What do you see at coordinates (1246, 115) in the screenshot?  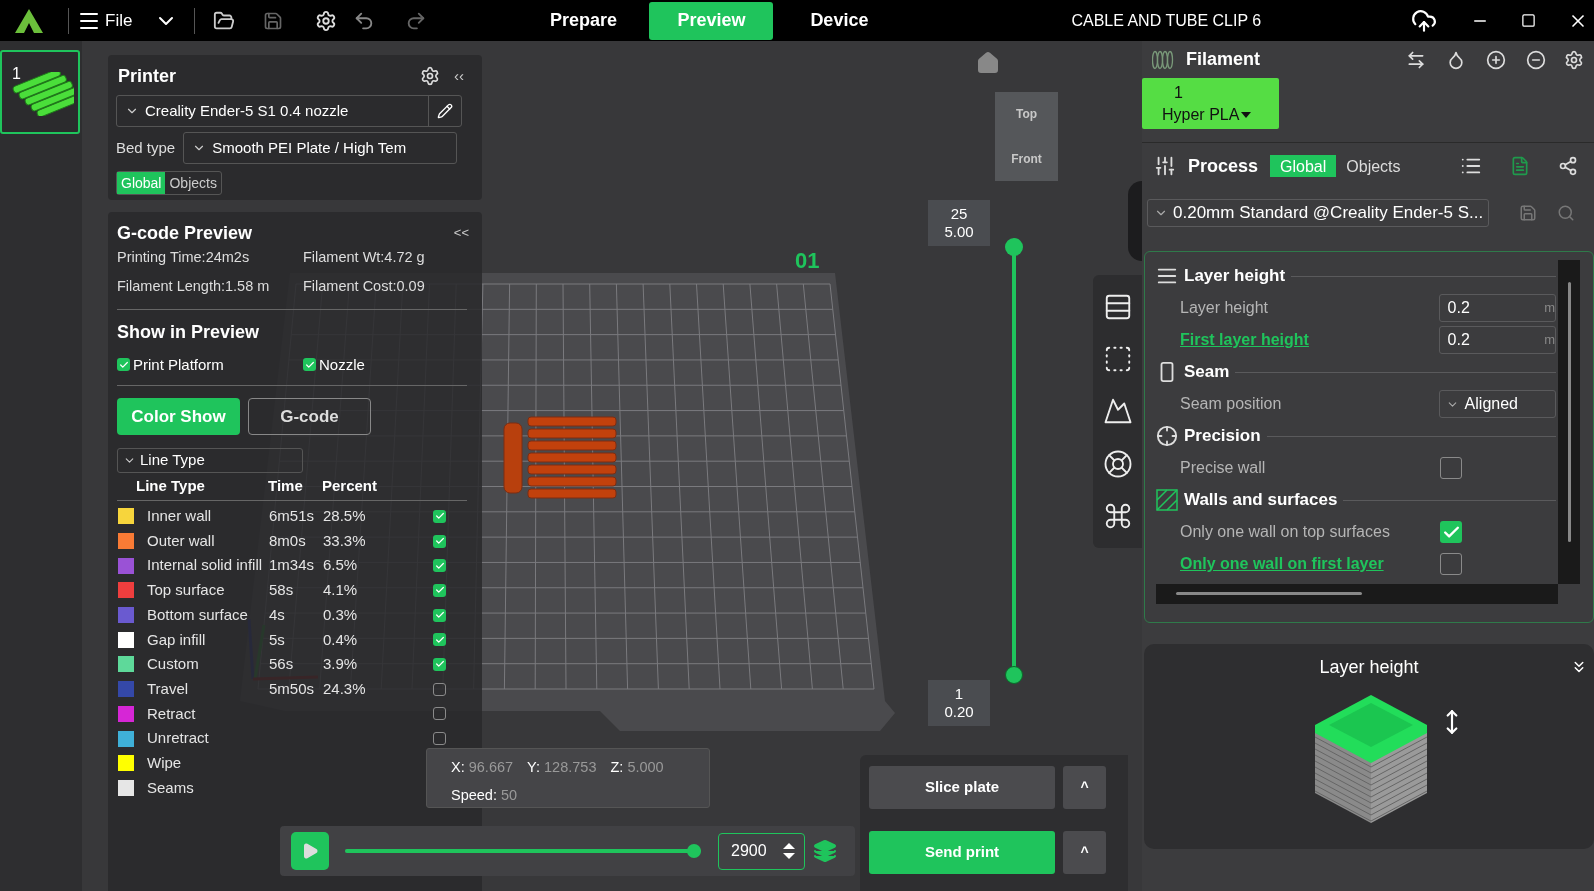 I see `caret-icon` at bounding box center [1246, 115].